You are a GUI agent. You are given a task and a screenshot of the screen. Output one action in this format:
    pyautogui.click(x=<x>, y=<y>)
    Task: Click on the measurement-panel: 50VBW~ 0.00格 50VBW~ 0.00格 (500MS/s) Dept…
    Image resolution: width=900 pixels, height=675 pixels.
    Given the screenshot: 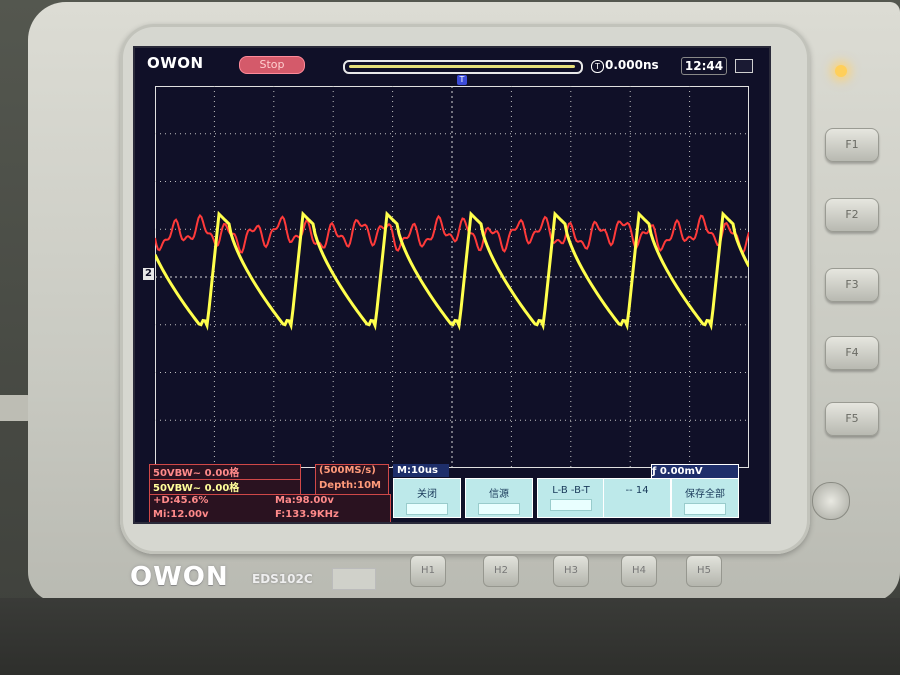 What is the action you would take?
    pyautogui.click(x=452, y=493)
    